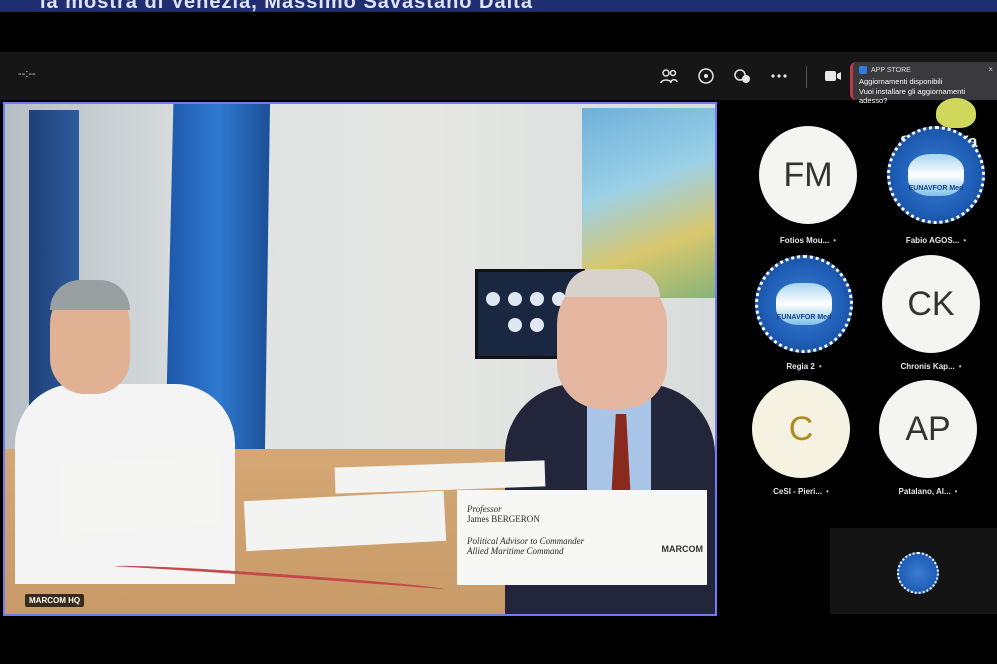  What do you see at coordinates (808, 240) in the screenshot?
I see `participant-name: Fotios Mou... •` at bounding box center [808, 240].